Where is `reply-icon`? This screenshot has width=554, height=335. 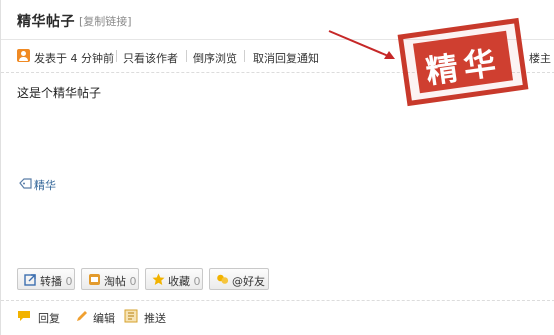
reply-icon is located at coordinates (24, 316).